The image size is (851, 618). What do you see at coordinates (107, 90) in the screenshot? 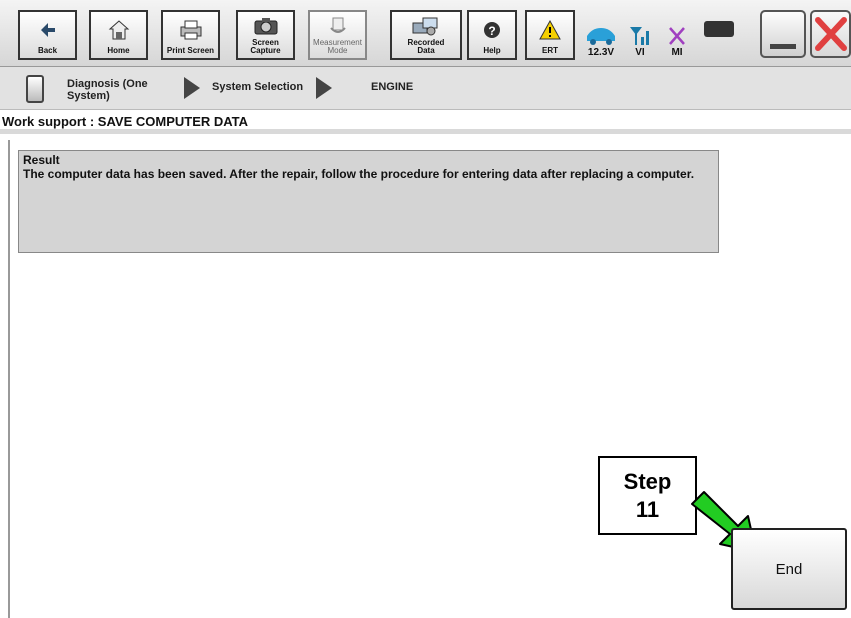
I see `breadcrumb-diagnosis: Diagnosis (One System)` at bounding box center [107, 90].